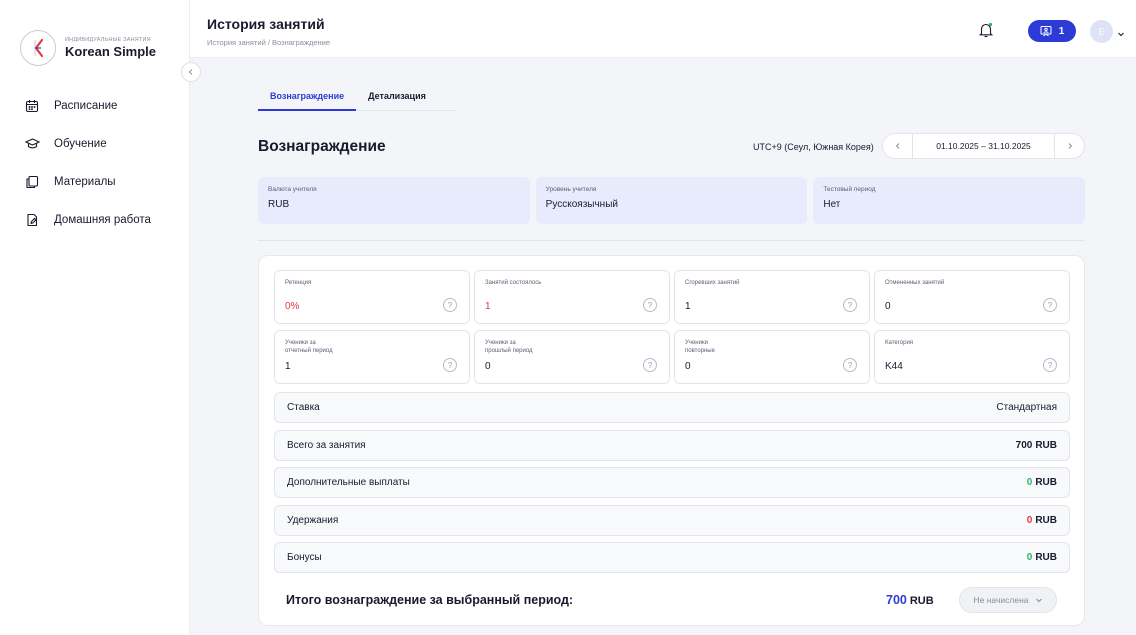  I want to click on brand: ИНДИВИДУАЛЬНЫЕ ЗАНЯТИЯ Korean Simple, so click(88, 48).